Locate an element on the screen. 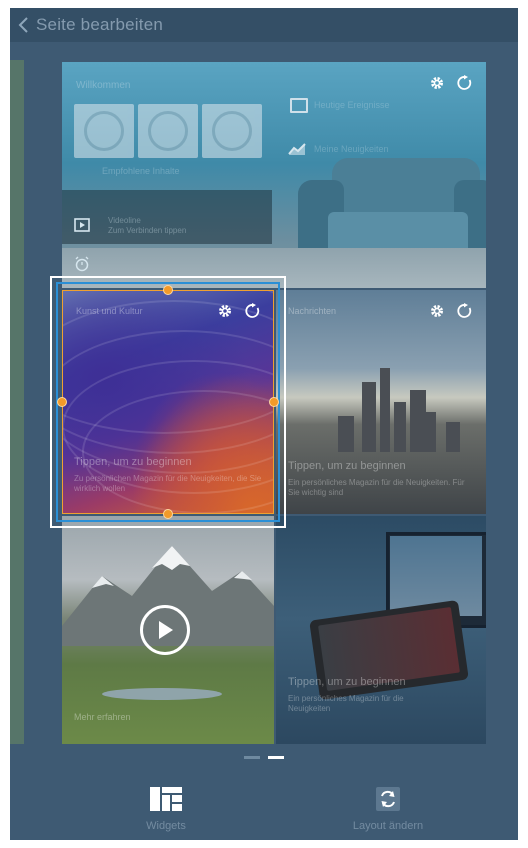 The height and width of the screenshot is (848, 528). change-layout-icon is located at coordinates (388, 799).